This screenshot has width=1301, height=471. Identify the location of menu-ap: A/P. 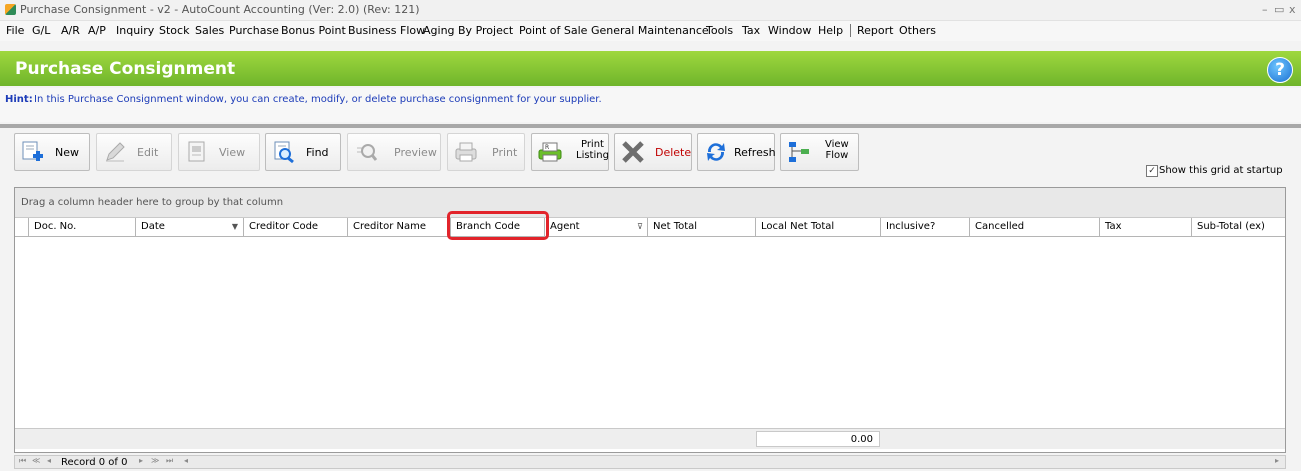
(97, 30).